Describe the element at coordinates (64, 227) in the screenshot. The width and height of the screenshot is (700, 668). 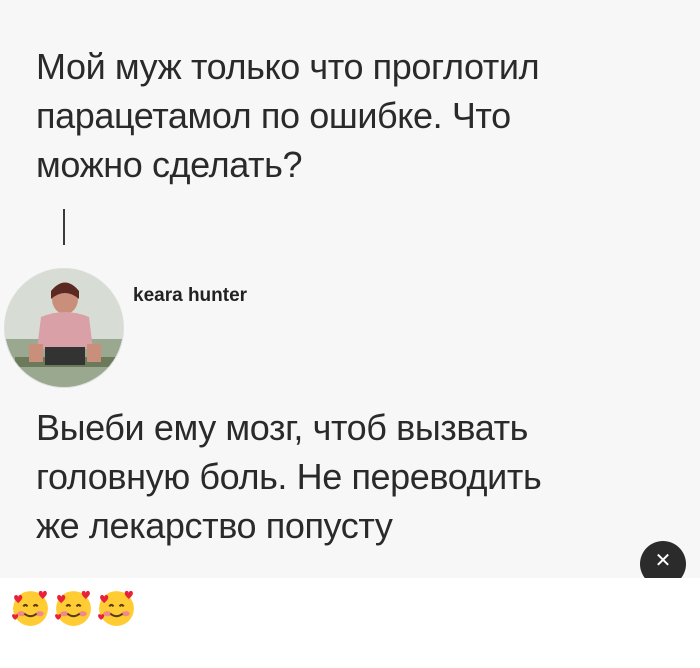
I see `thread-connector` at that location.